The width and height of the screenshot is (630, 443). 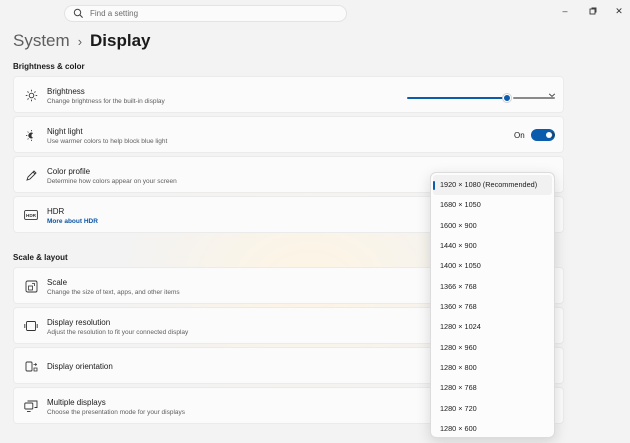 I want to click on chevron-right-icon: ›, so click(x=80, y=41).